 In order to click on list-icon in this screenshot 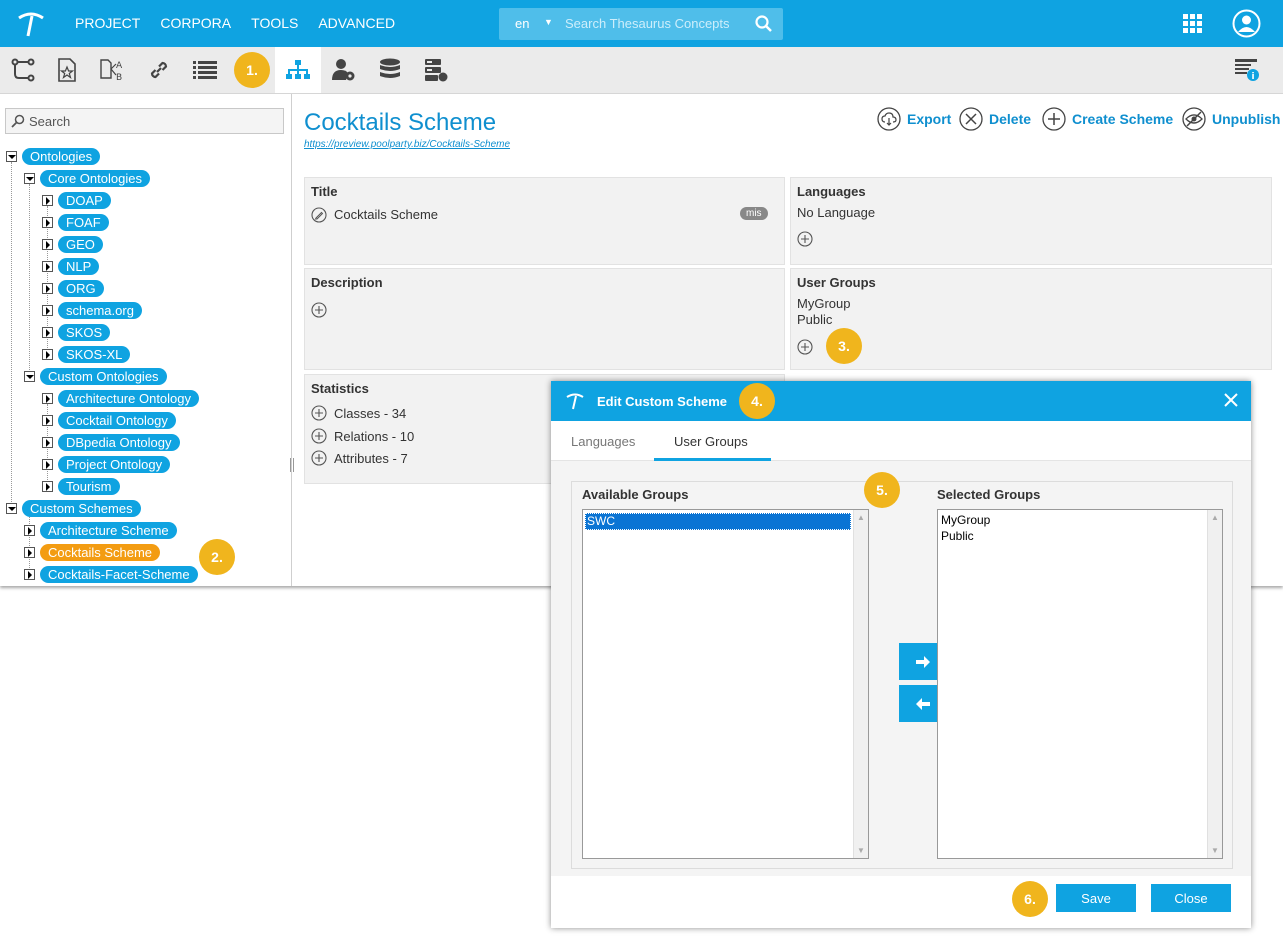, I will do `click(205, 70)`.